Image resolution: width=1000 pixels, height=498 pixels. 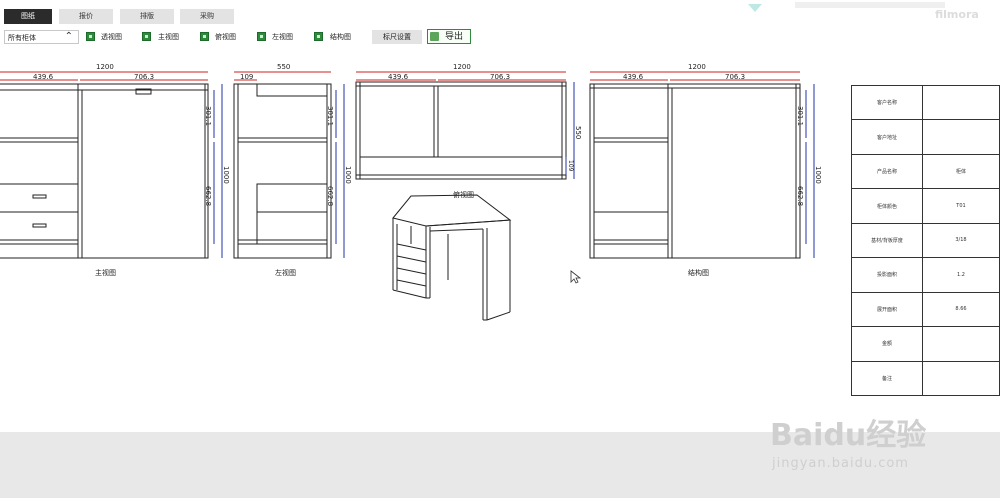 What do you see at coordinates (105, 67) in the screenshot?
I see `front-width-label: 1200` at bounding box center [105, 67].